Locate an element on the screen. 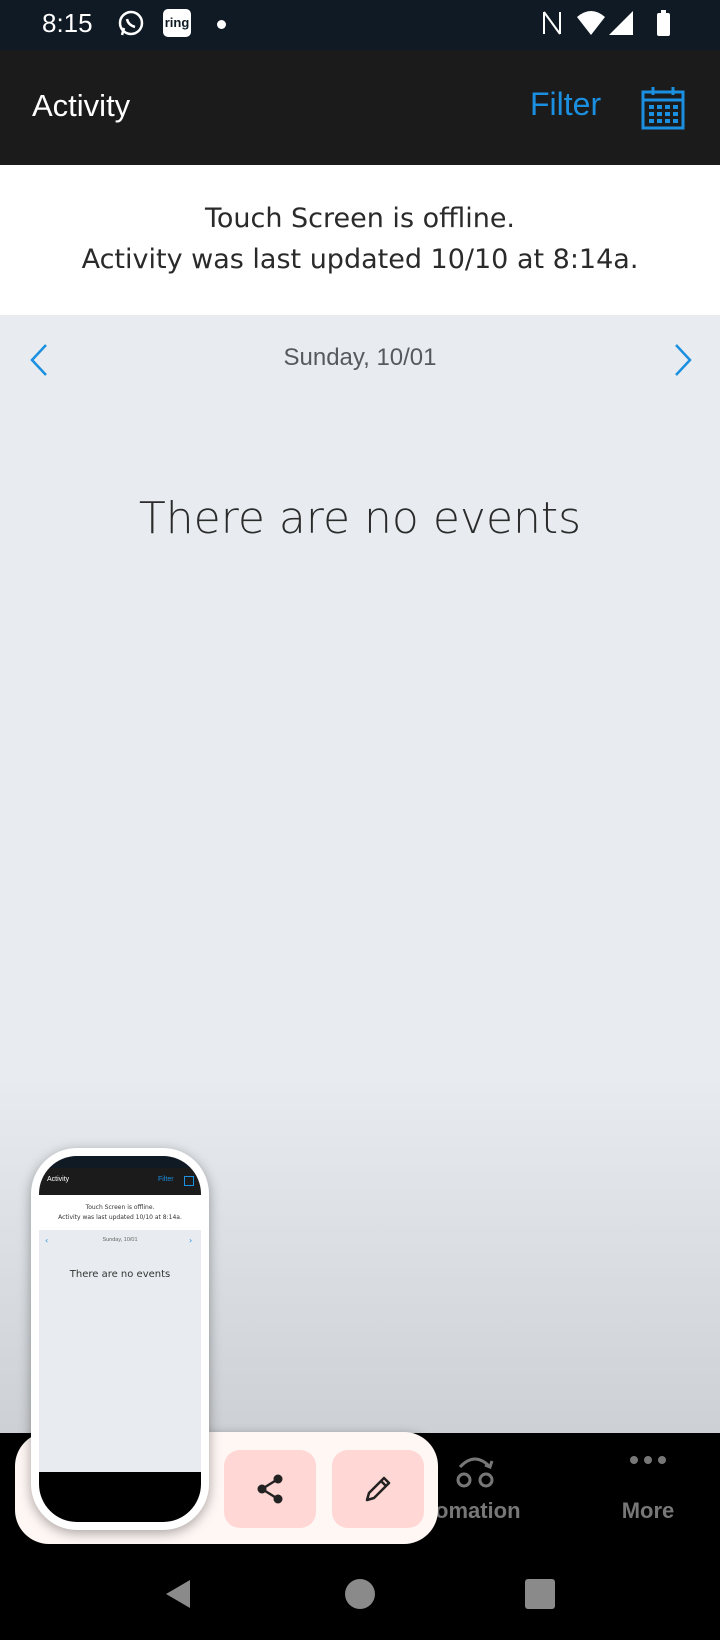 This screenshot has height=1640, width=720. thumbnail-app-bar: Activity Filter is located at coordinates (120, 1181).